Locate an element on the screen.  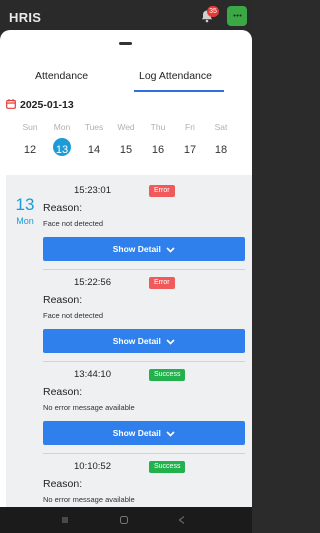
tab-bar: Attendance Log Attendance is located at coordinates (126, 81).